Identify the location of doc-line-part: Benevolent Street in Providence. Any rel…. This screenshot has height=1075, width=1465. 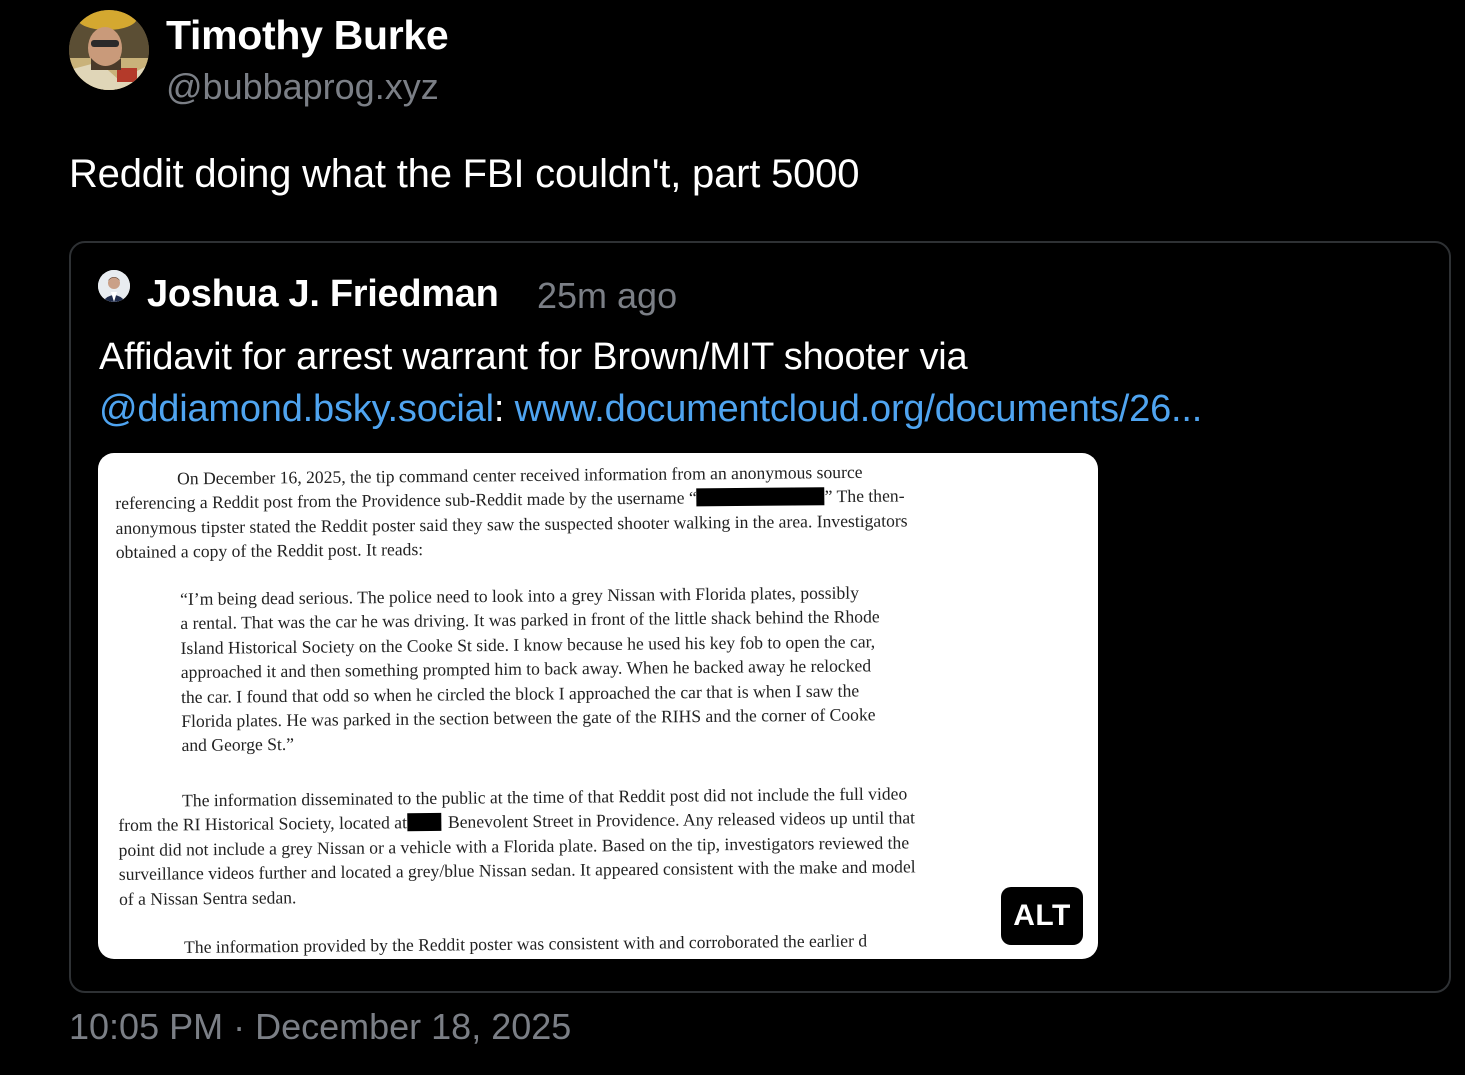
(681, 820).